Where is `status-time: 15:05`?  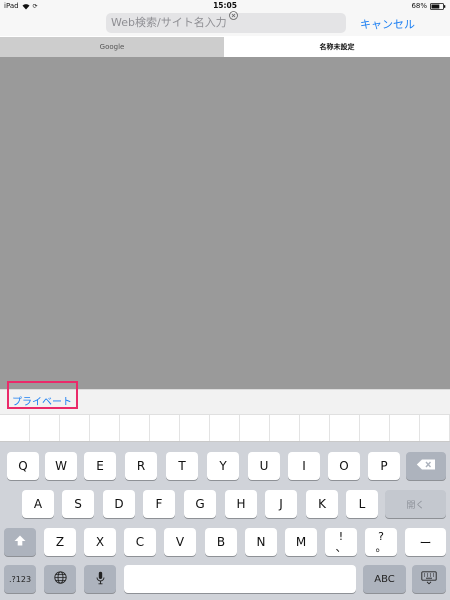 status-time: 15:05 is located at coordinates (225, 5).